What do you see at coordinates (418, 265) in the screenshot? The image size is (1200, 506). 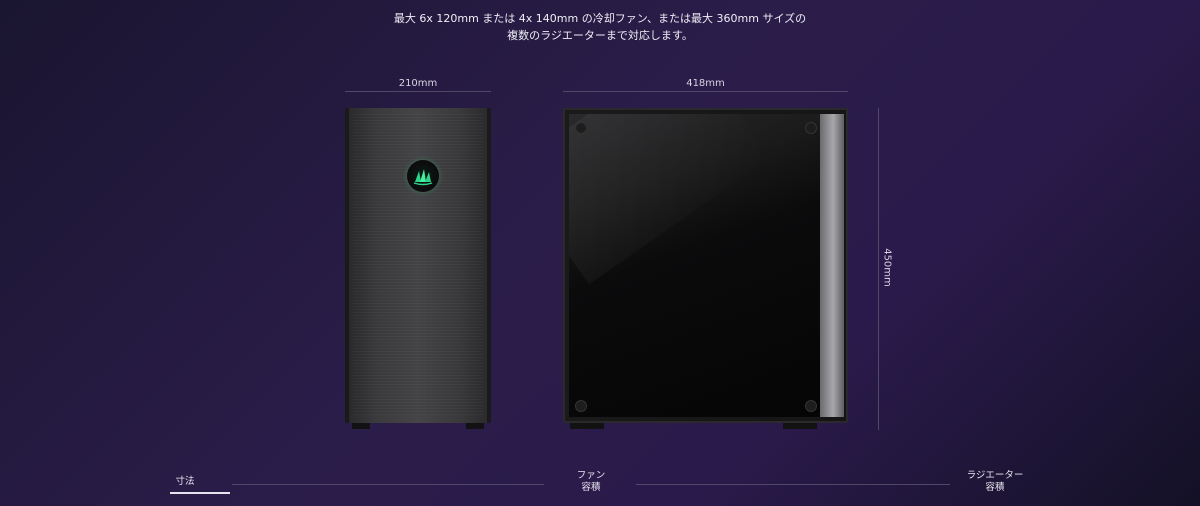 I see `case-front-image` at bounding box center [418, 265].